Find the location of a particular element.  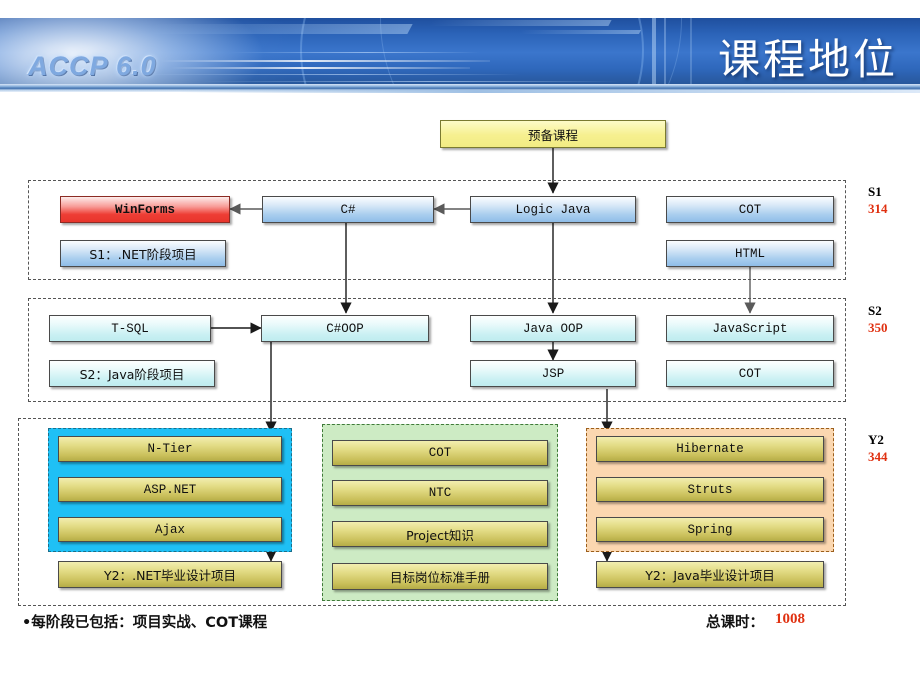

stage-hours-y2: 344 is located at coordinates (878, 456).